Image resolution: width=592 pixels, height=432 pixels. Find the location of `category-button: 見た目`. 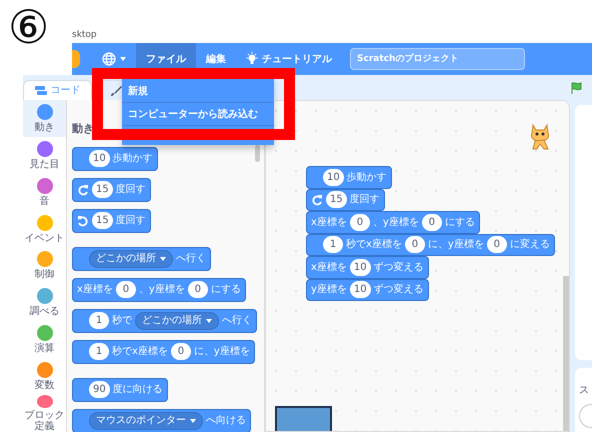

category-button: 見た目 is located at coordinates (44, 155).